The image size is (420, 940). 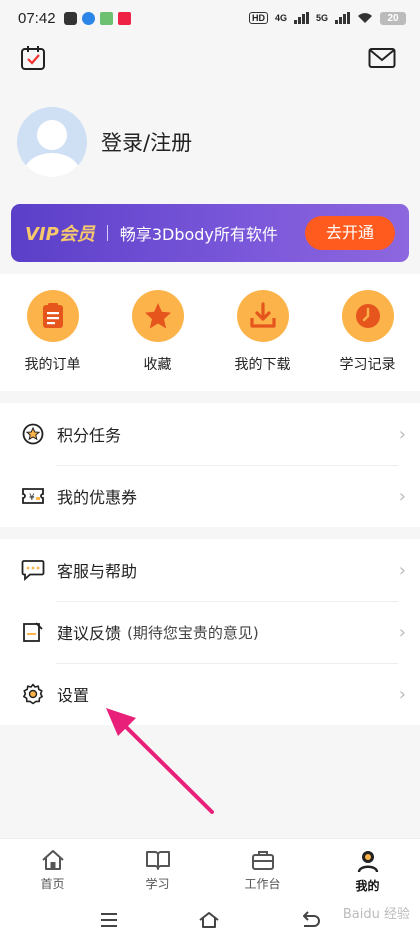 What do you see at coordinates (52, 142) in the screenshot?
I see `avatar` at bounding box center [52, 142].